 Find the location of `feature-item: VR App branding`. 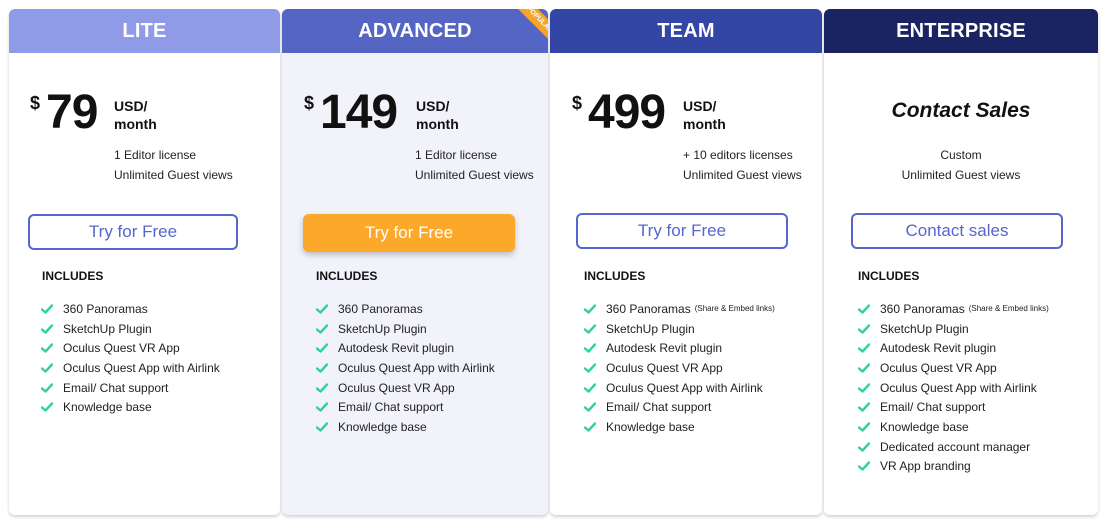

feature-item: VR App branding is located at coordinates (953, 467).